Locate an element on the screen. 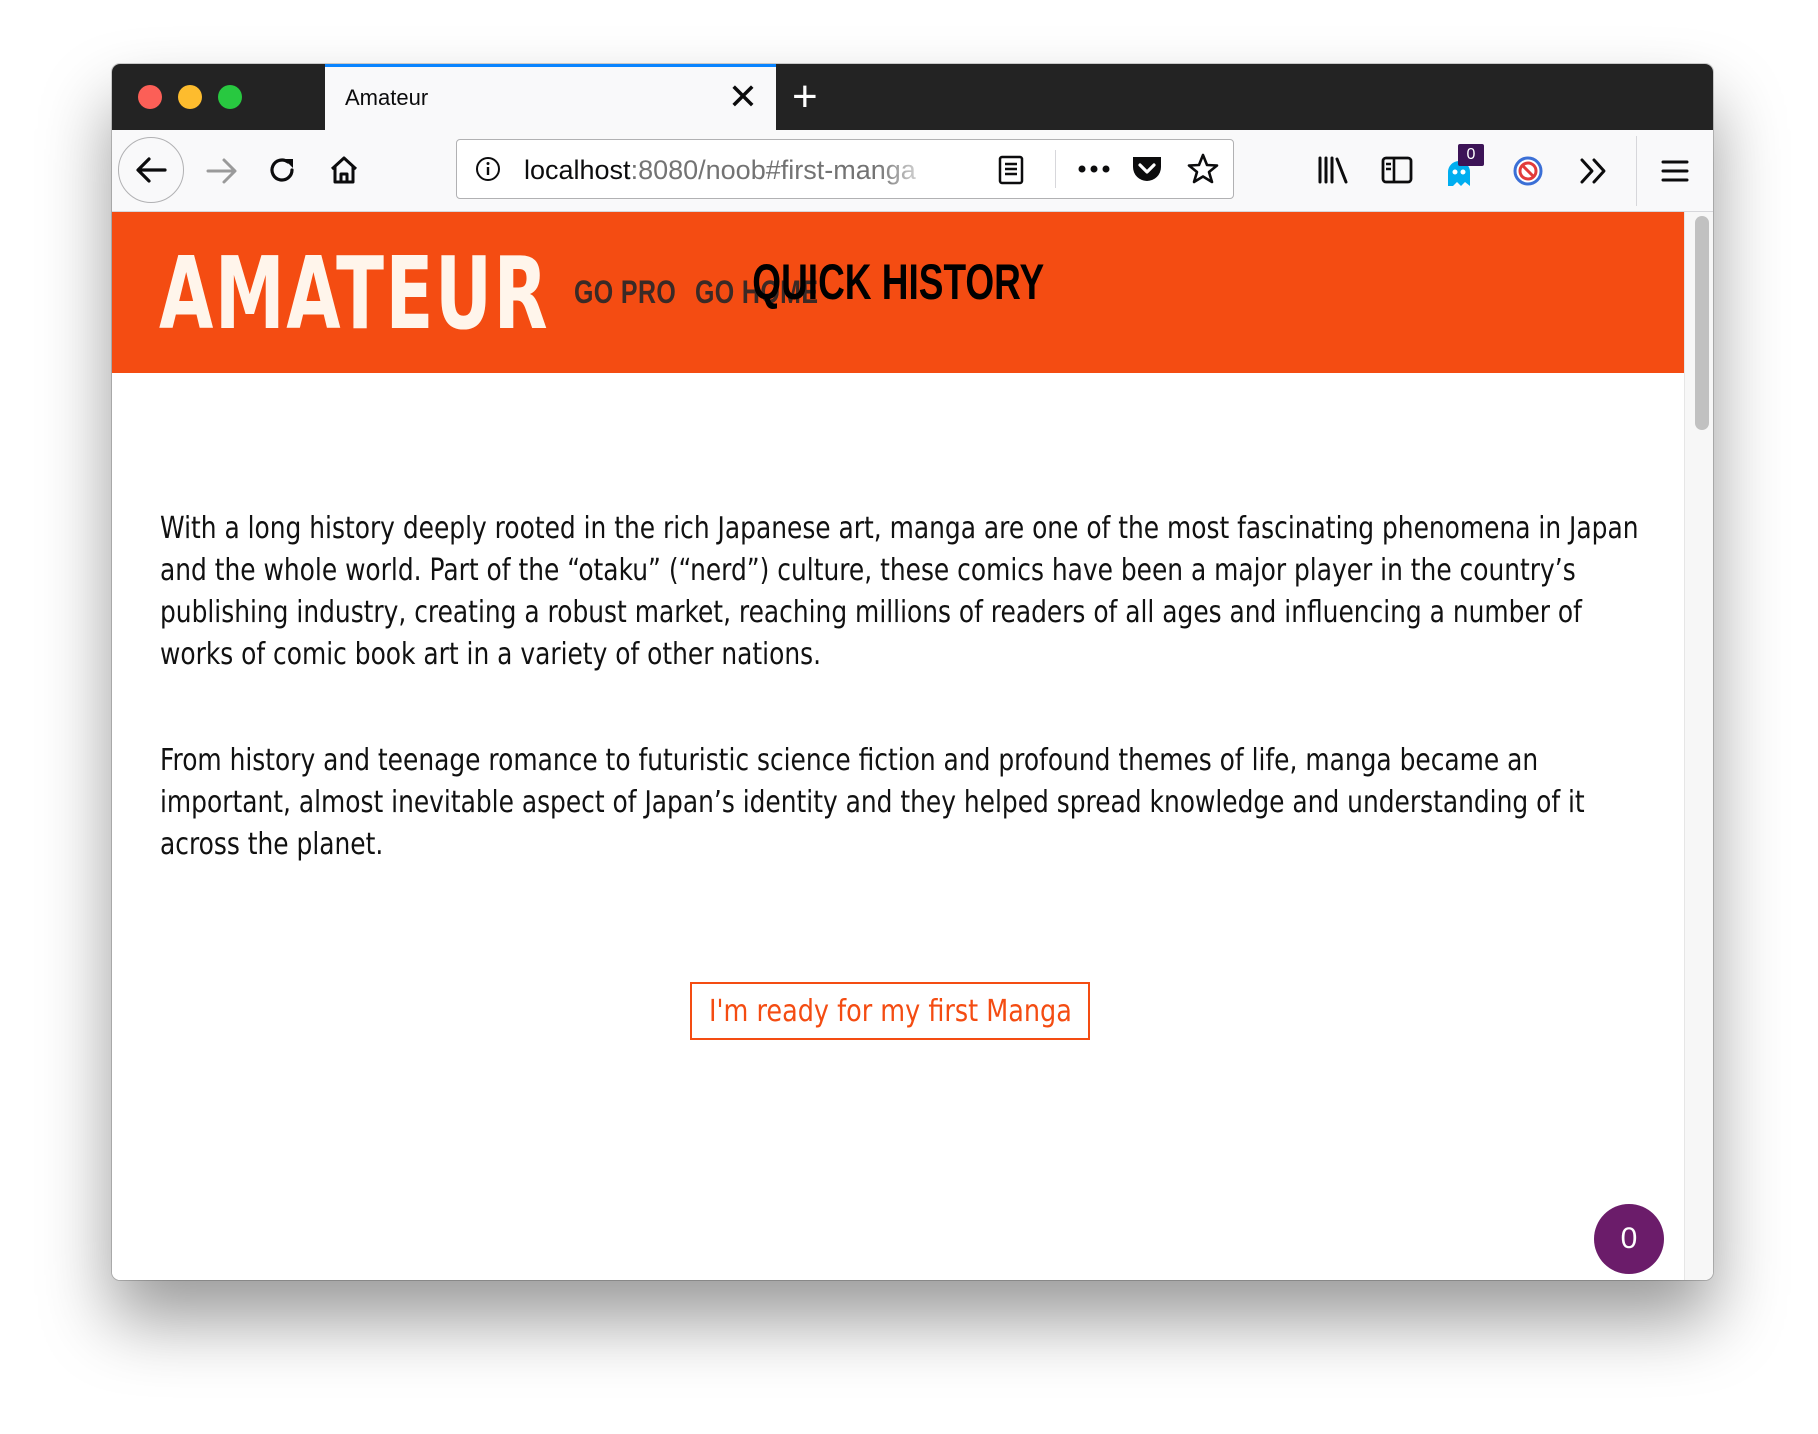 The image size is (1818, 1434). page-title: QUICK HISTORY is located at coordinates (898, 282).